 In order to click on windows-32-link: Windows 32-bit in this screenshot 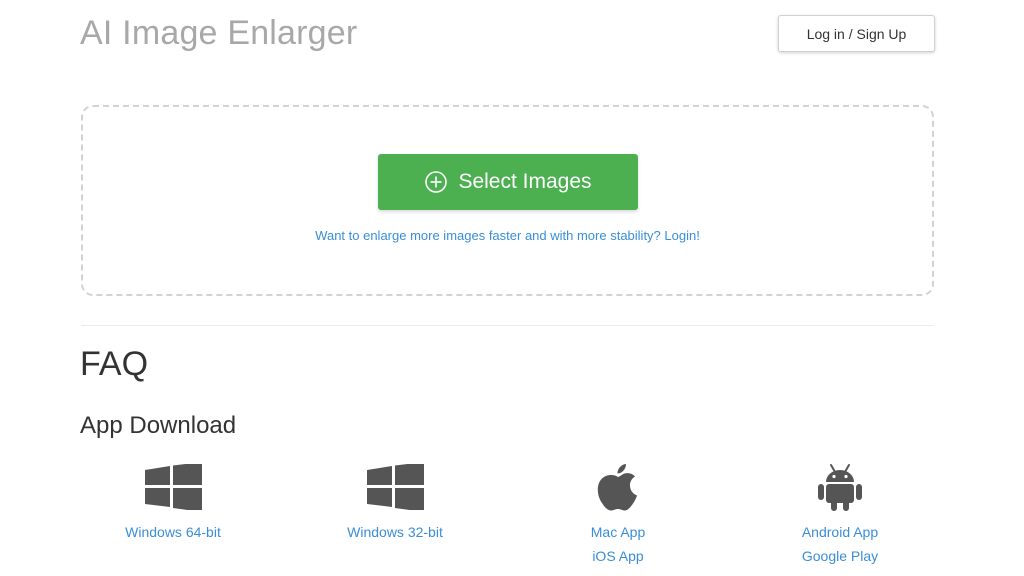, I will do `click(395, 532)`.